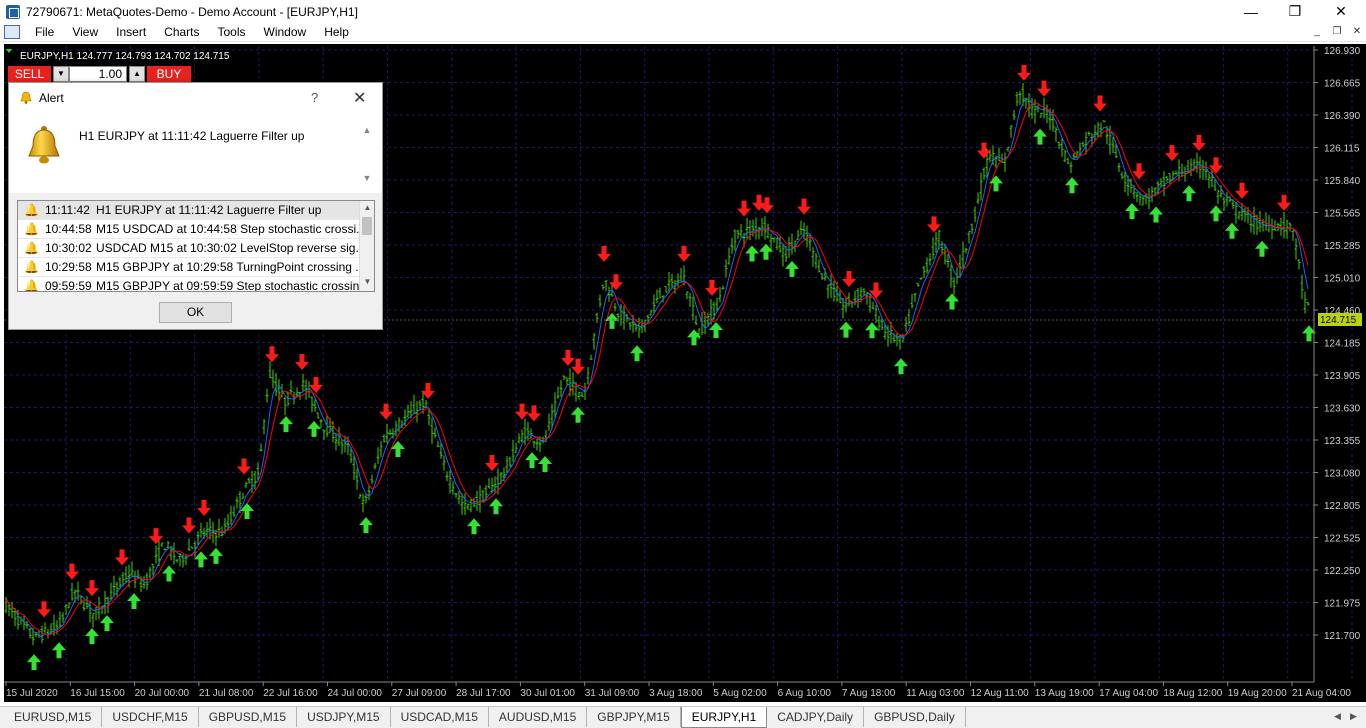 The image size is (1366, 728). Describe the element at coordinates (232, 32) in the screenshot. I see `menu-tools: Tools` at that location.